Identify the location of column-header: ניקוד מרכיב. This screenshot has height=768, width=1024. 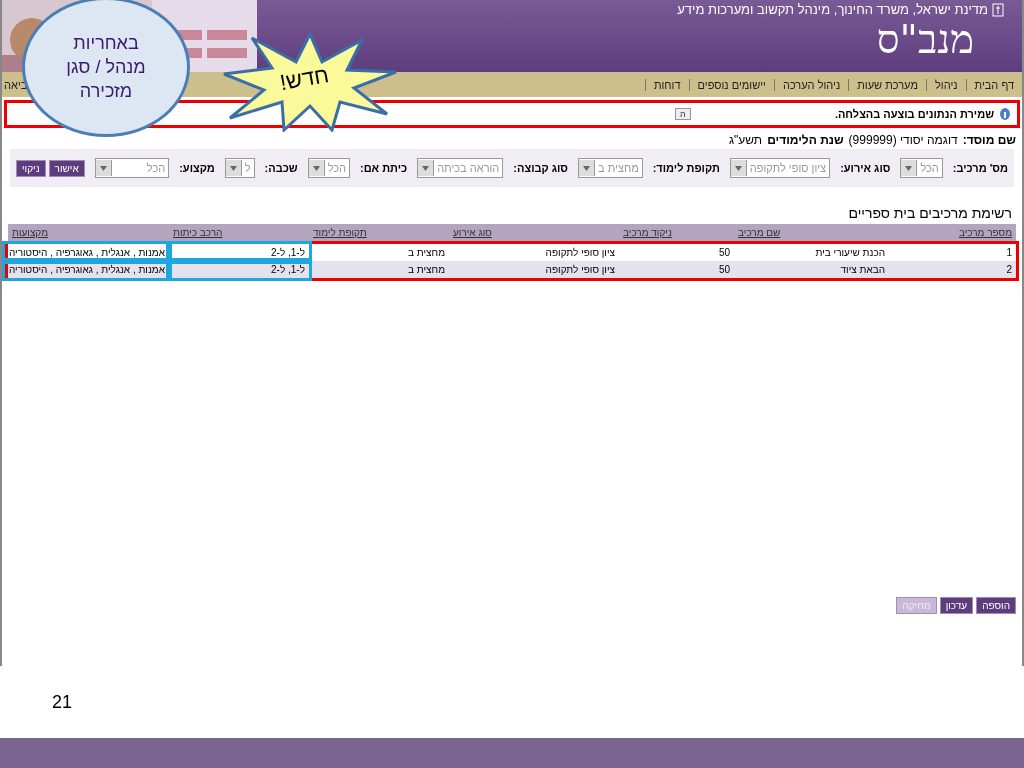
(676, 232).